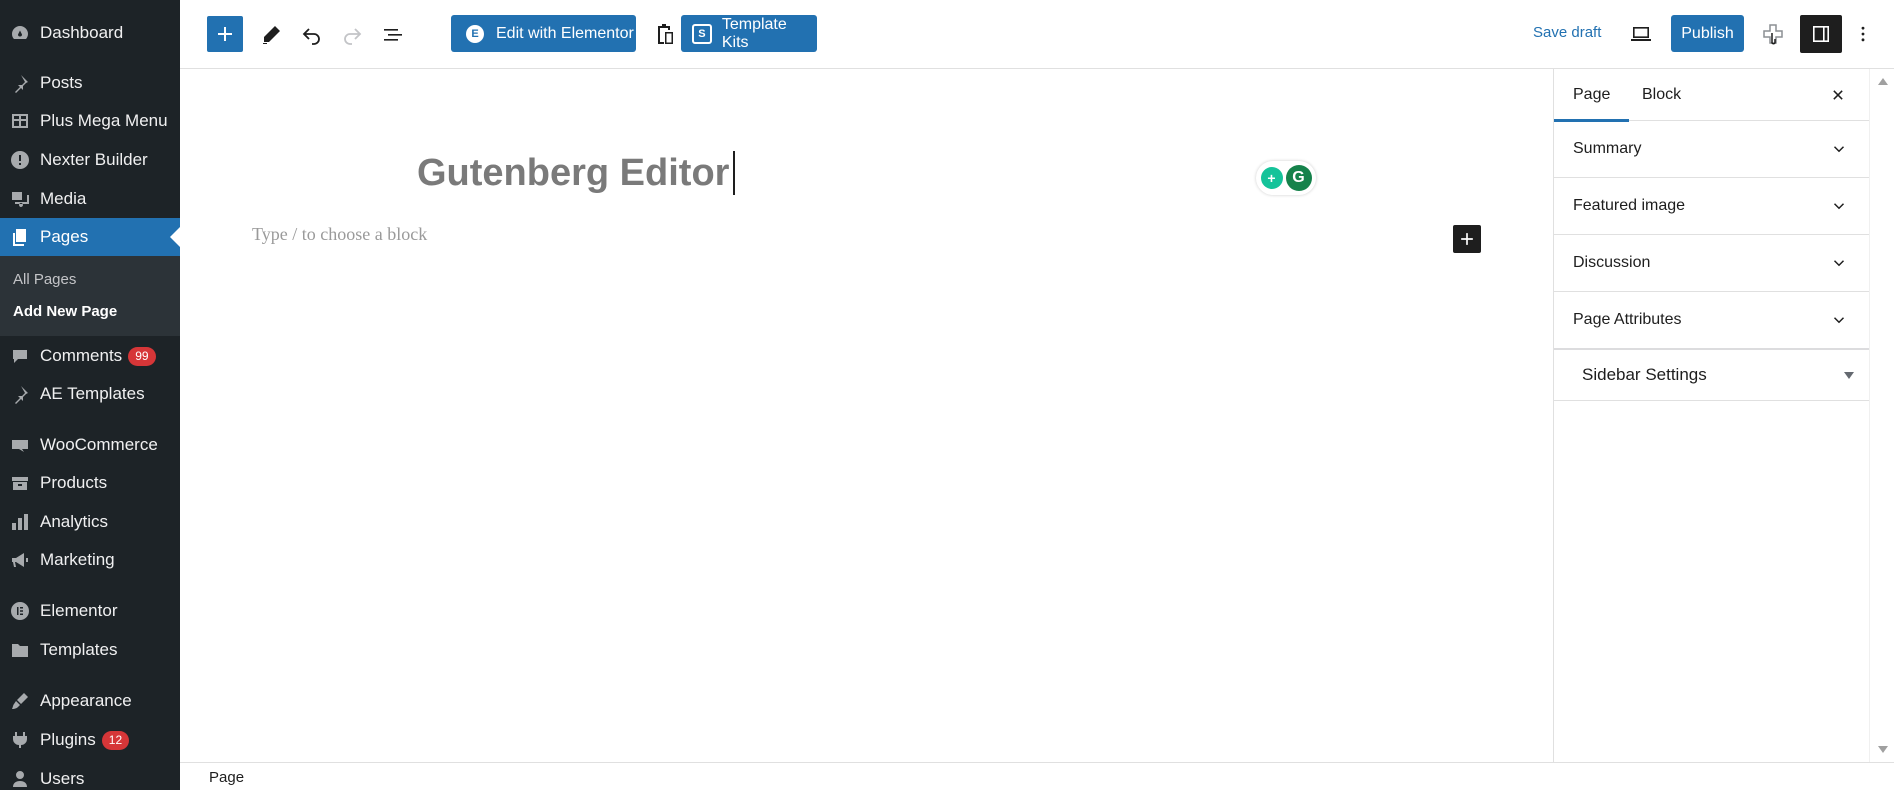  I want to click on sidebar-item-plugins: Plugins 12, so click(90, 740).